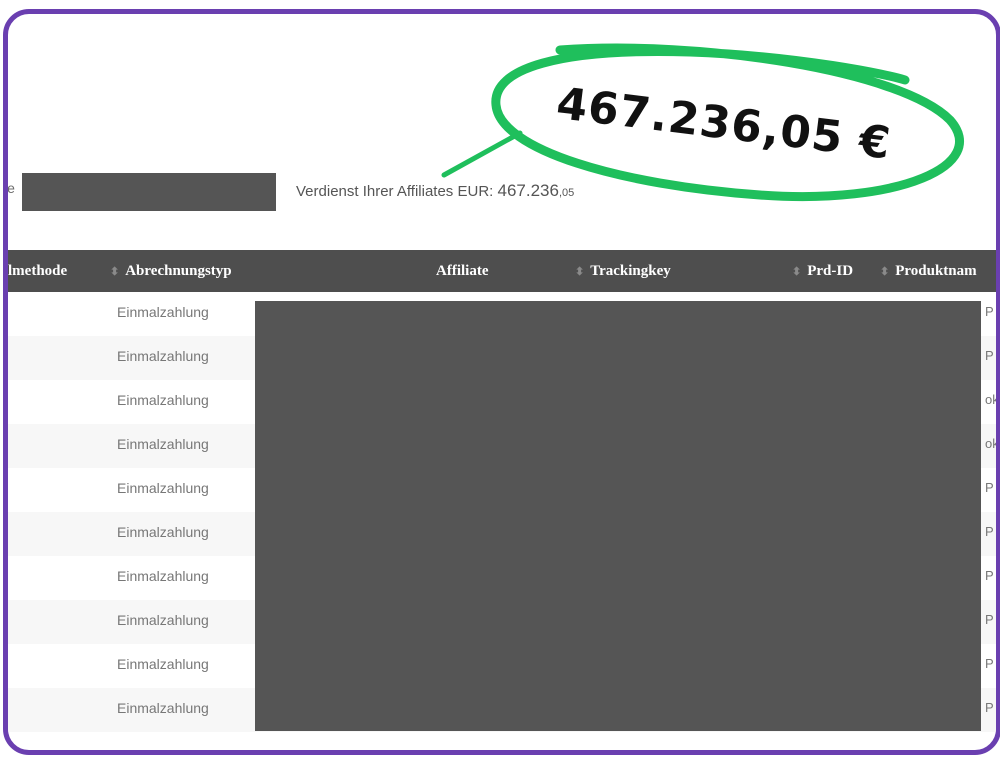 This screenshot has width=1000, height=758. What do you see at coordinates (37, 271) in the screenshot?
I see `header-zahlungsmethode: lmethode` at bounding box center [37, 271].